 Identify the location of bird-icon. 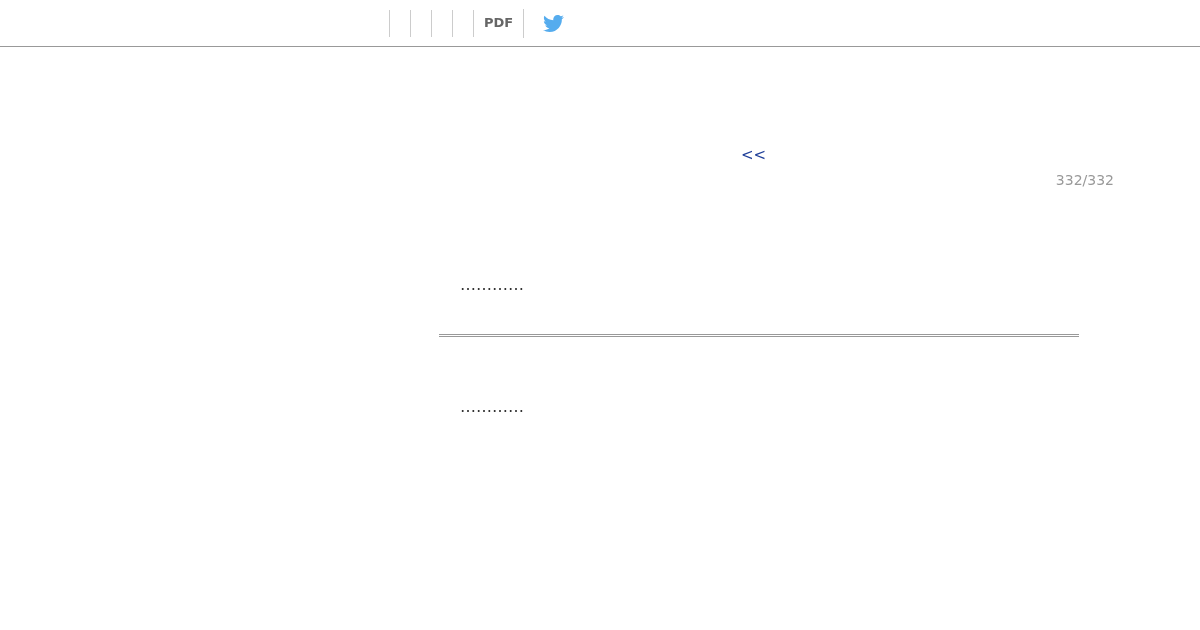
(554, 23).